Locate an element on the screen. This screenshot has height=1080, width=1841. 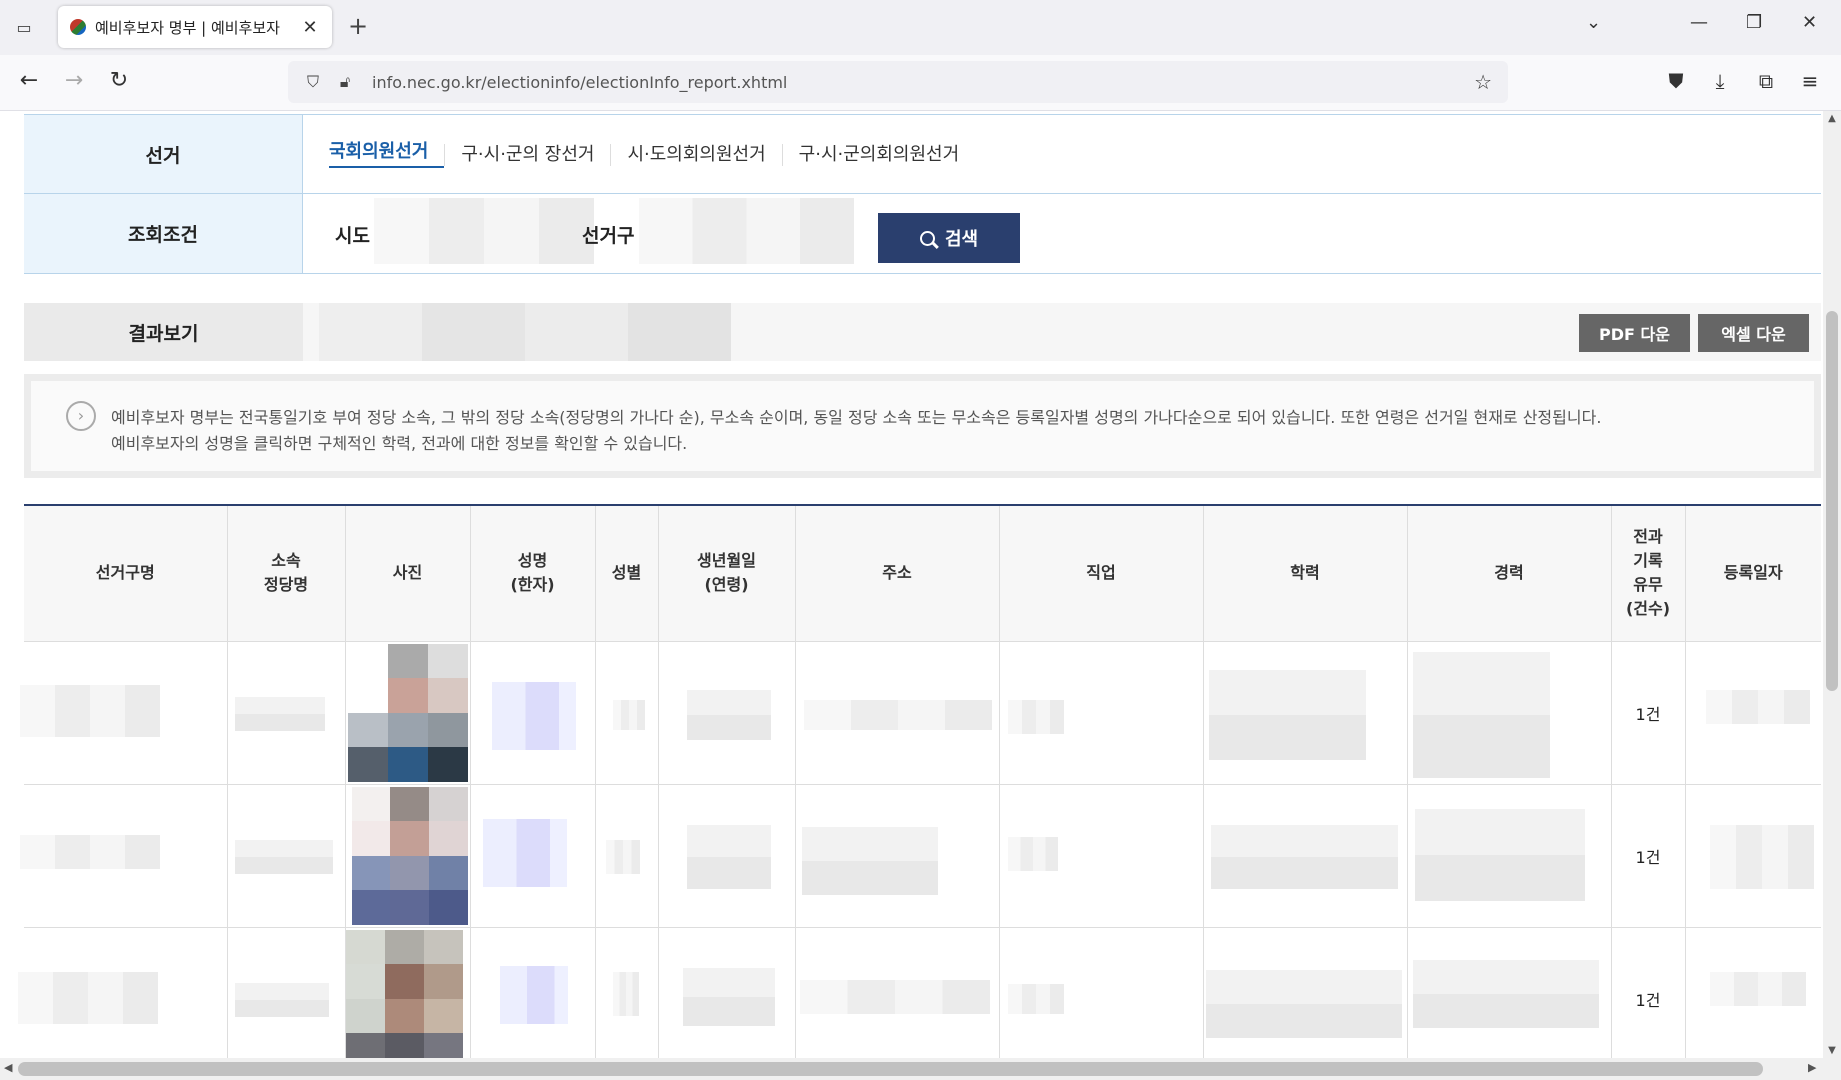
horizontal-scroll-thumb is located at coordinates (890, 1069).